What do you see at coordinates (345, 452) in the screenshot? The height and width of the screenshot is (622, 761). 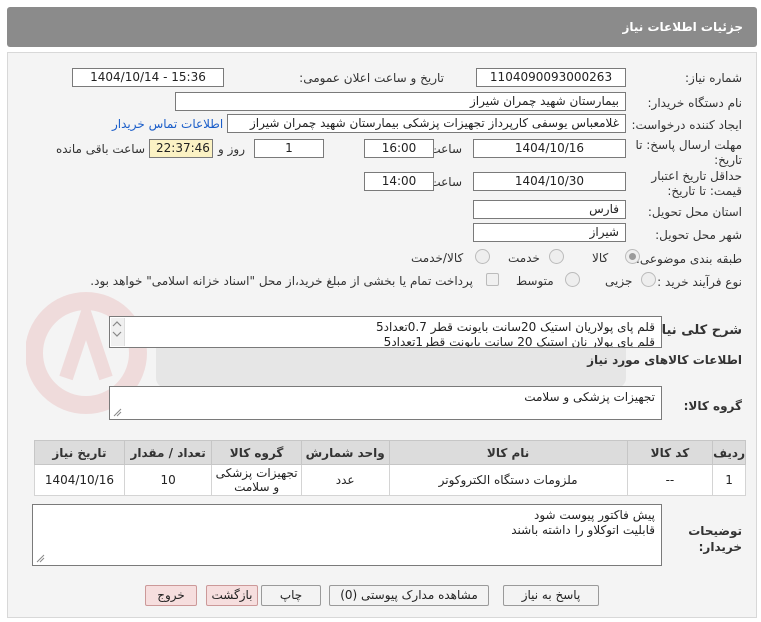 I see `col-unit: واحد شمارش` at bounding box center [345, 452].